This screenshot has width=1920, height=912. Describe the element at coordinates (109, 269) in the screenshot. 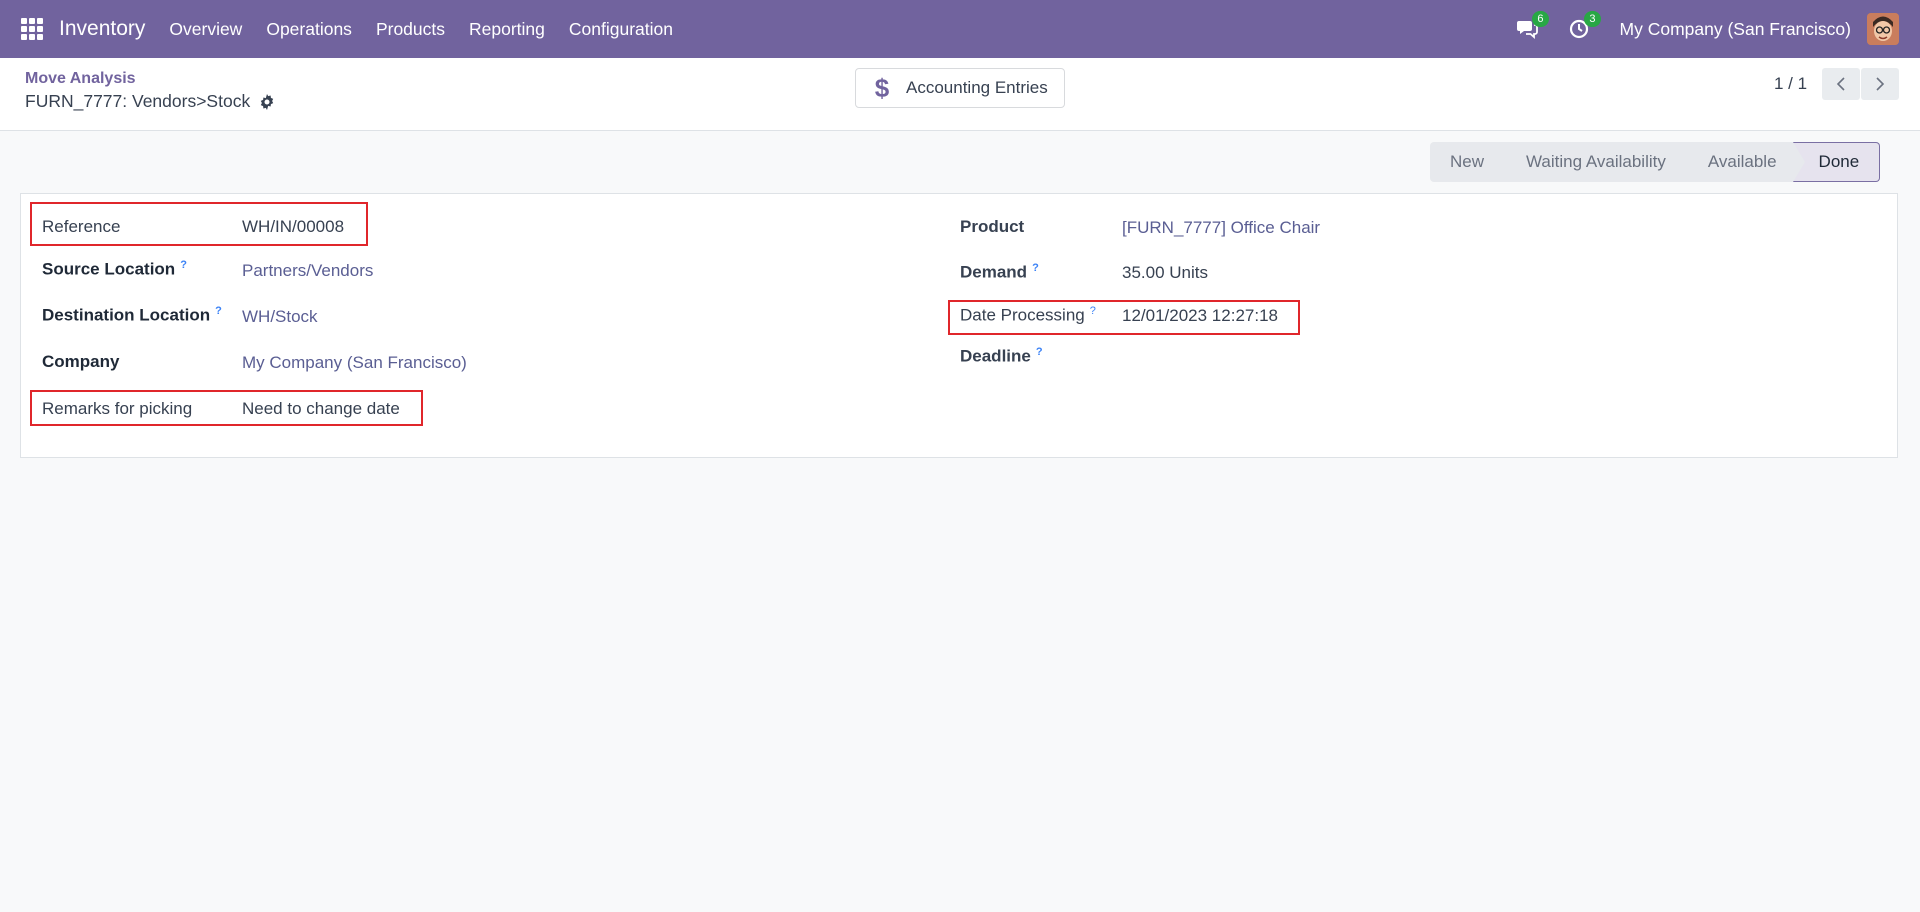

I see `source-location-label-text: Source Location` at that location.